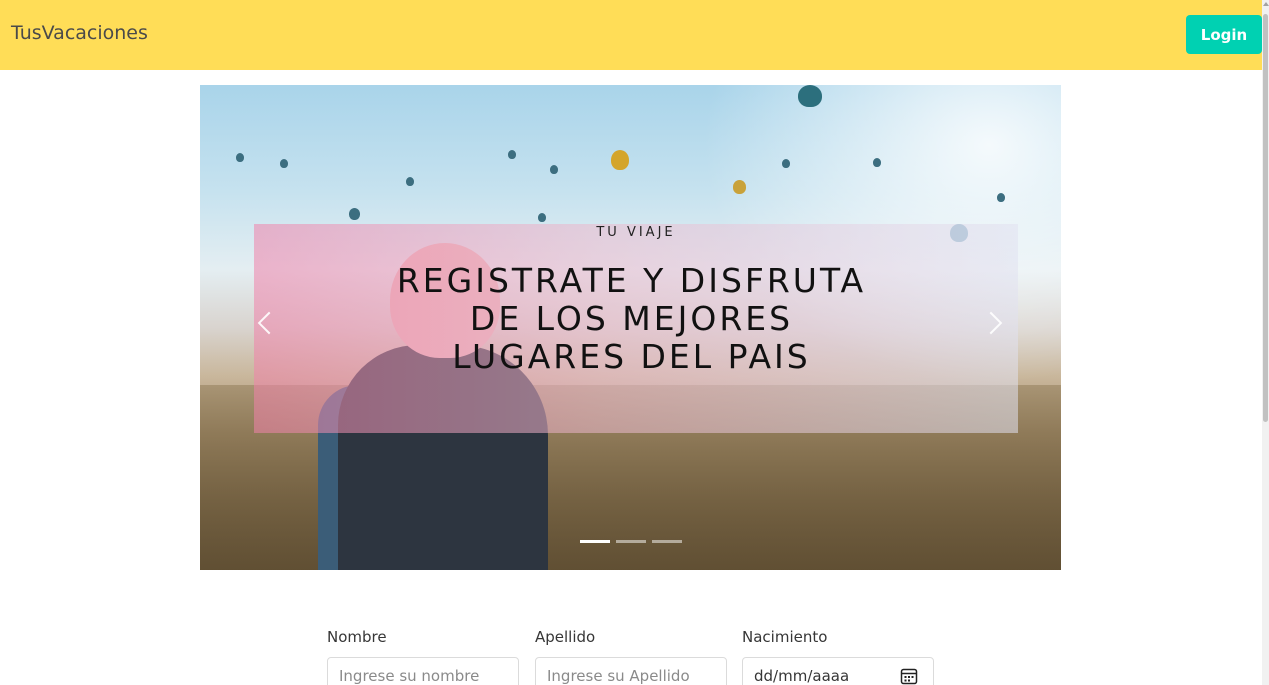 This screenshot has height=685, width=1269. What do you see at coordinates (565, 637) in the screenshot?
I see `apellido-label: Apellido` at bounding box center [565, 637].